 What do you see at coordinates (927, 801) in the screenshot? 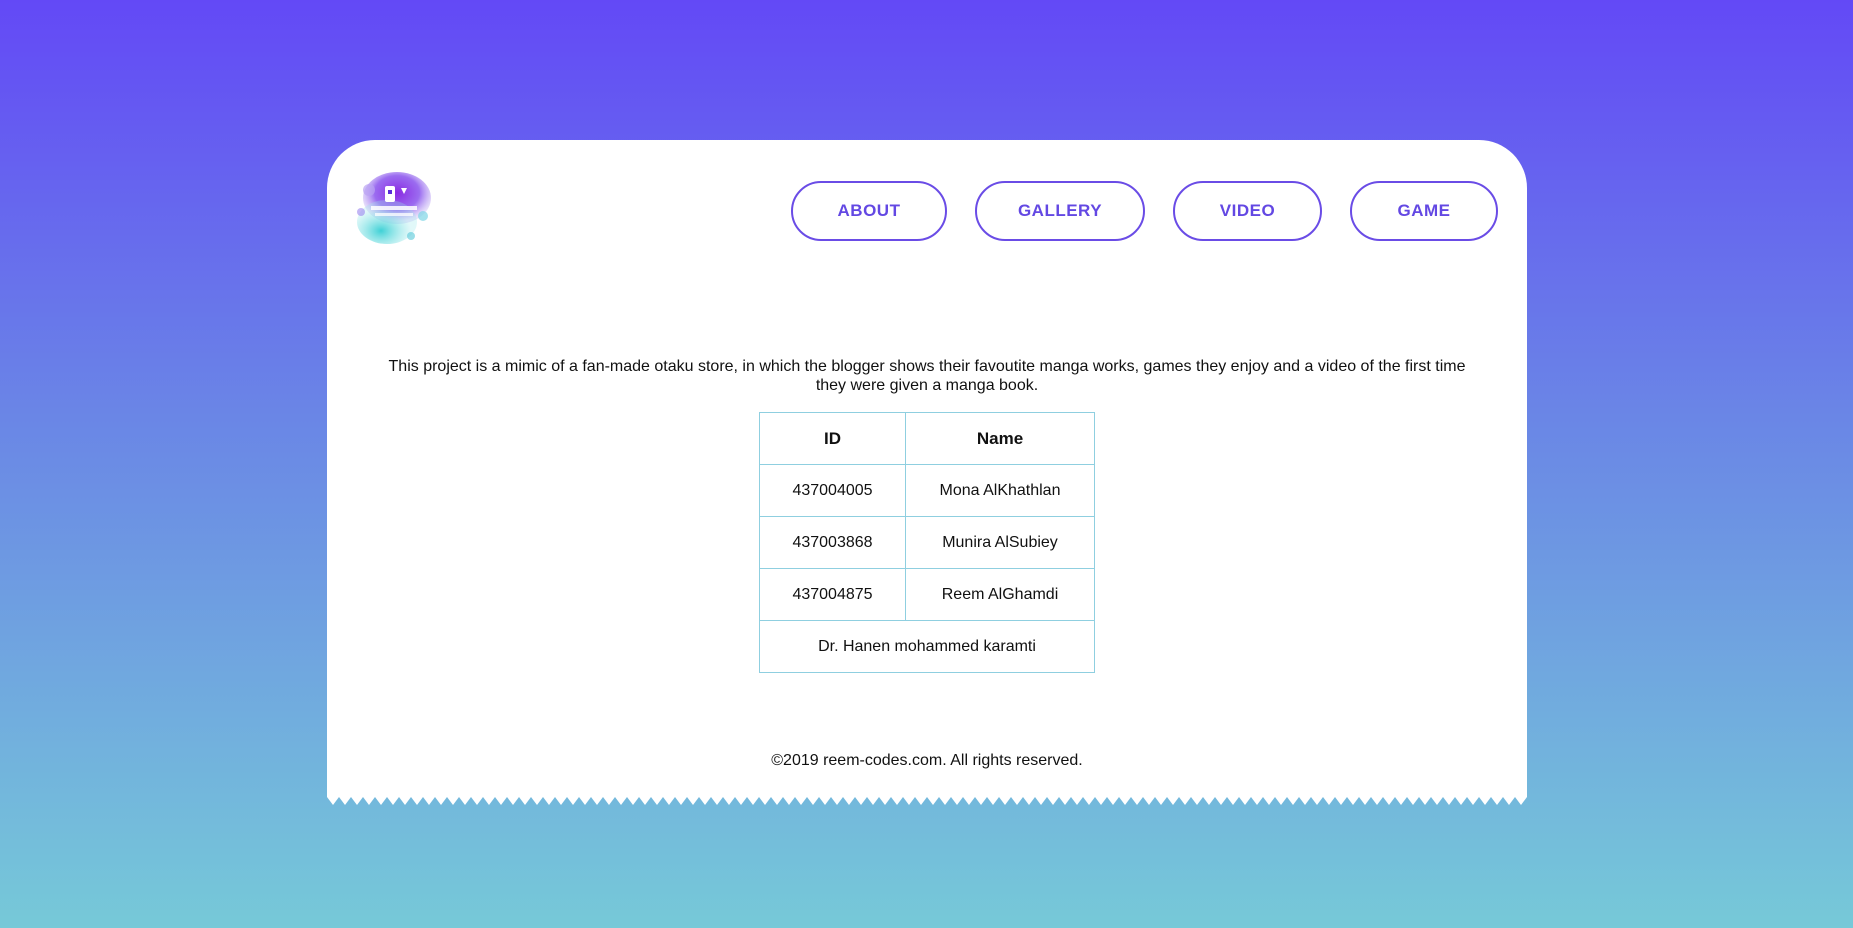
I see `zigzag-edge` at bounding box center [927, 801].